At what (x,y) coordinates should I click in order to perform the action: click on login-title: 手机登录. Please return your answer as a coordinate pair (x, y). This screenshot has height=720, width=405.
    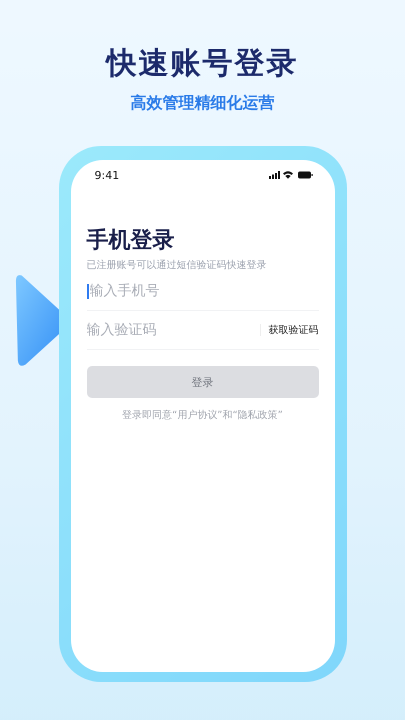
    Looking at the image, I should click on (131, 241).